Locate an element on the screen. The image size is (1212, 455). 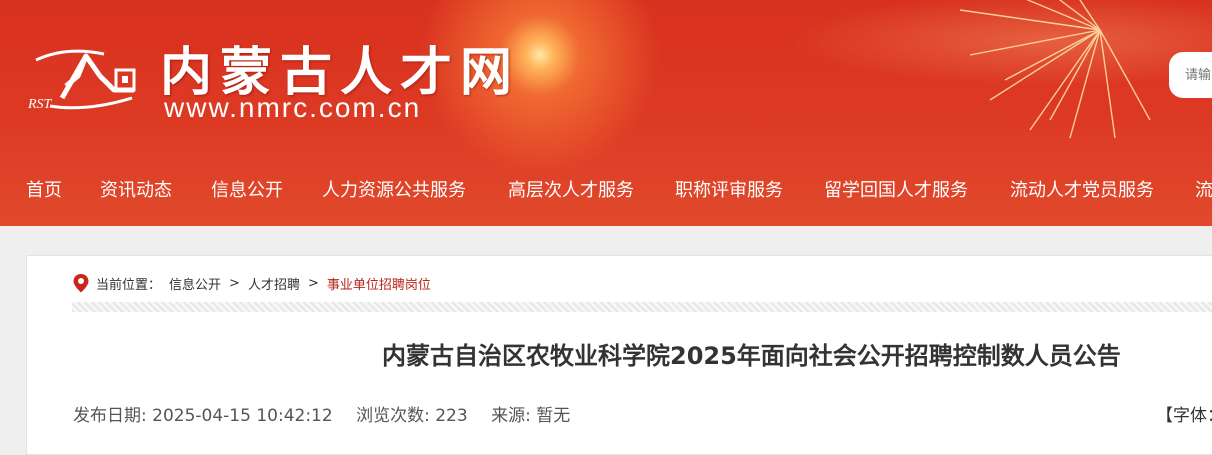
nav-item-news: 资讯动态 is located at coordinates (136, 189).